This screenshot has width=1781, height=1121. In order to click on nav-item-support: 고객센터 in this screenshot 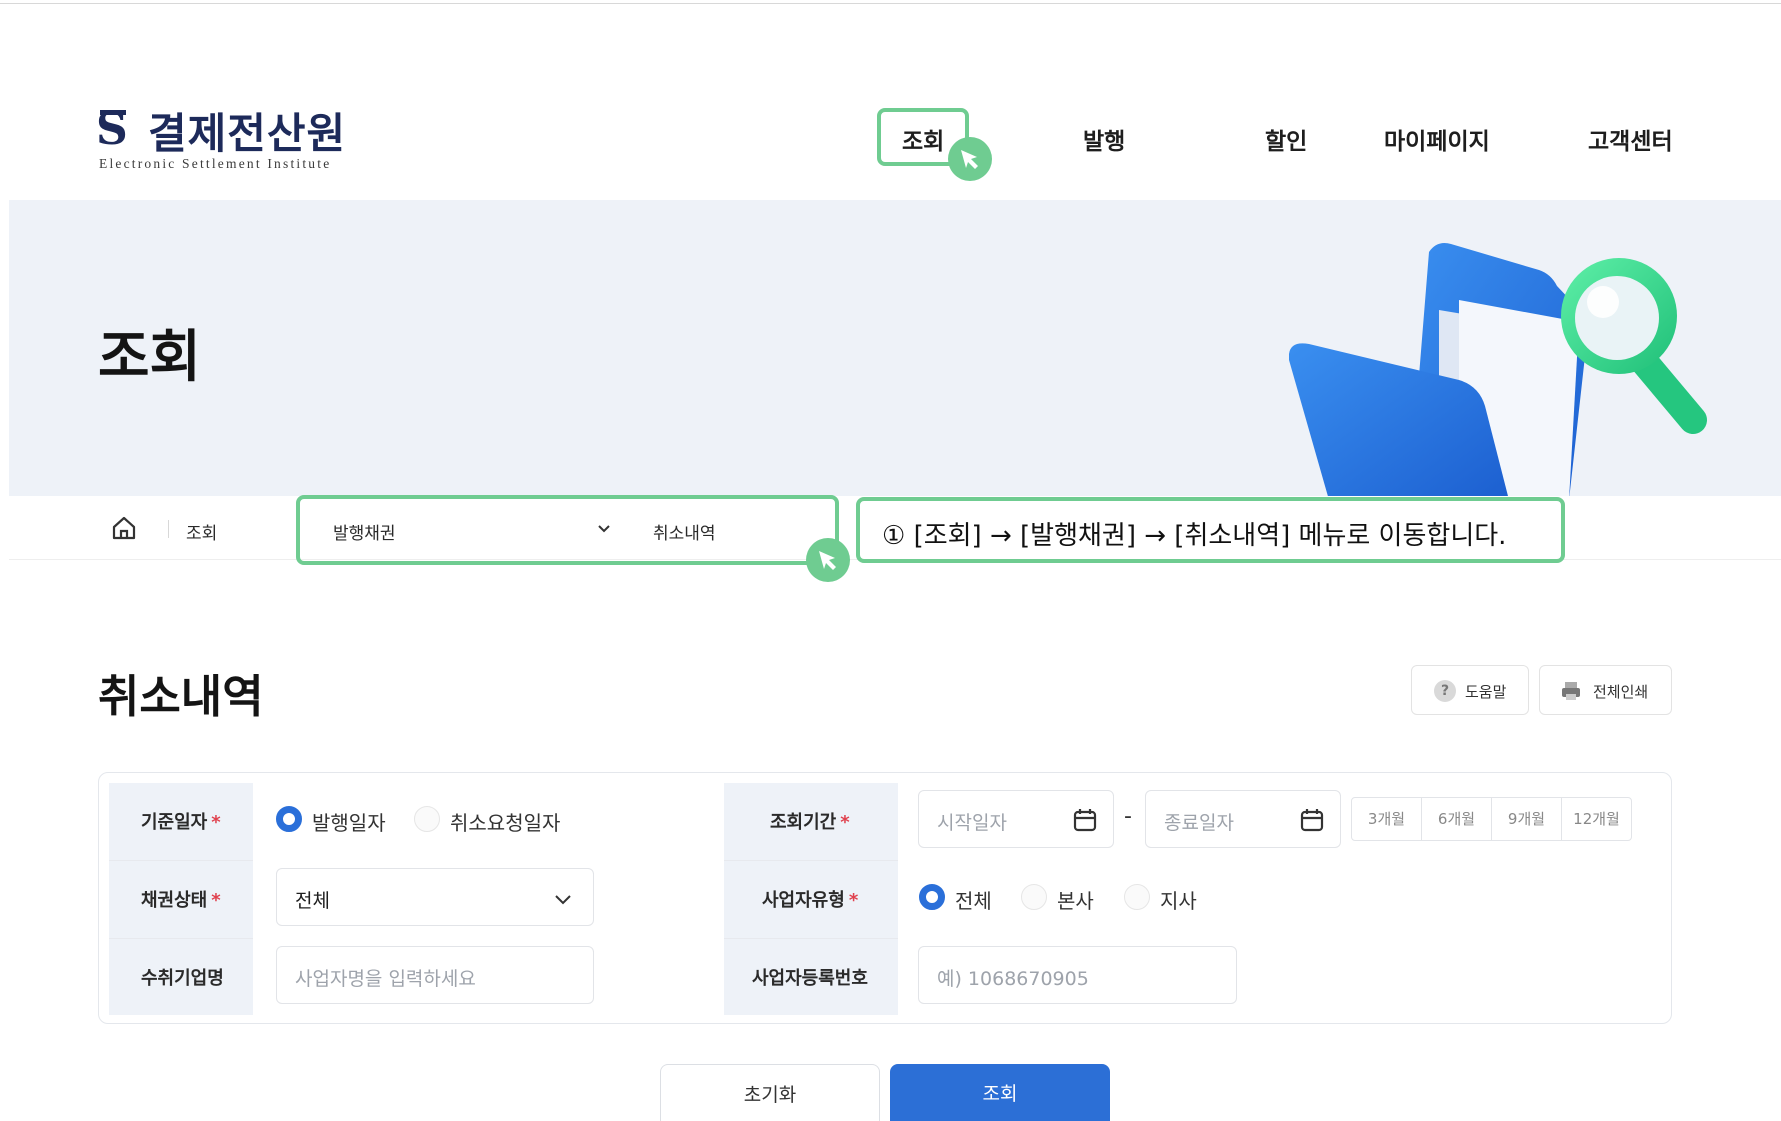, I will do `click(1630, 139)`.